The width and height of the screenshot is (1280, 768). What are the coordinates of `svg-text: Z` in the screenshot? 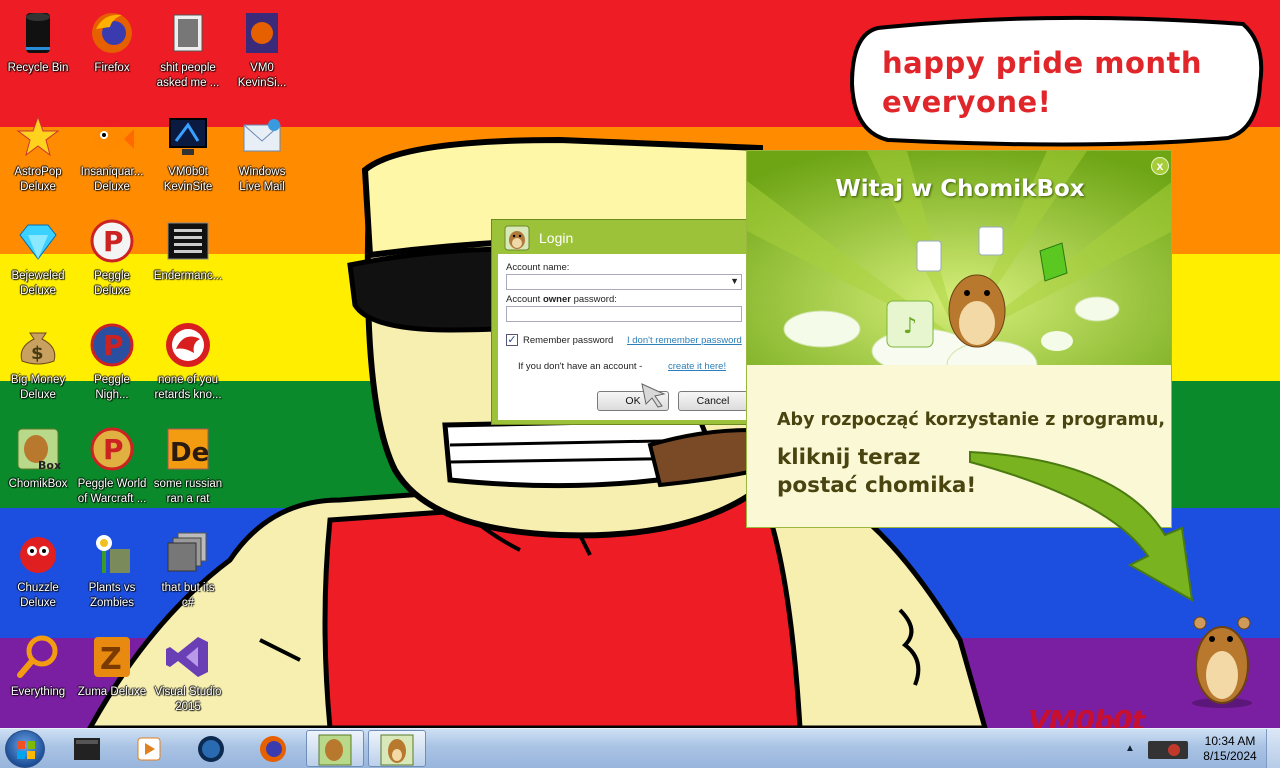 It's located at (111, 659).